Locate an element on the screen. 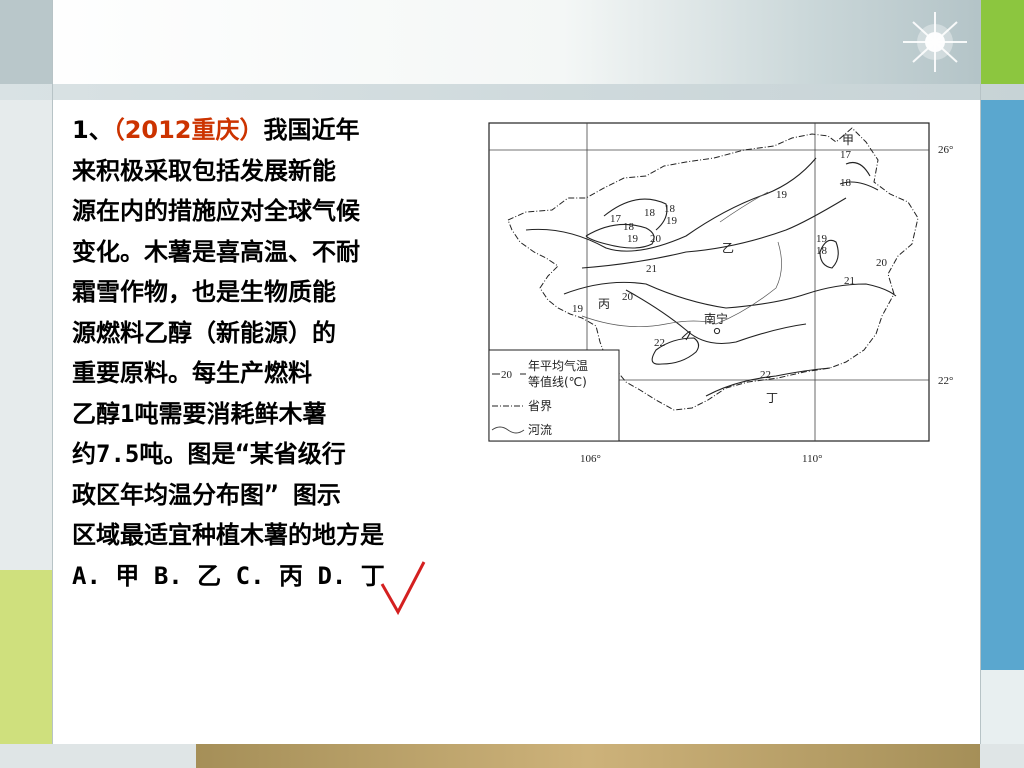  left-strip-mid is located at coordinates (26, 335).